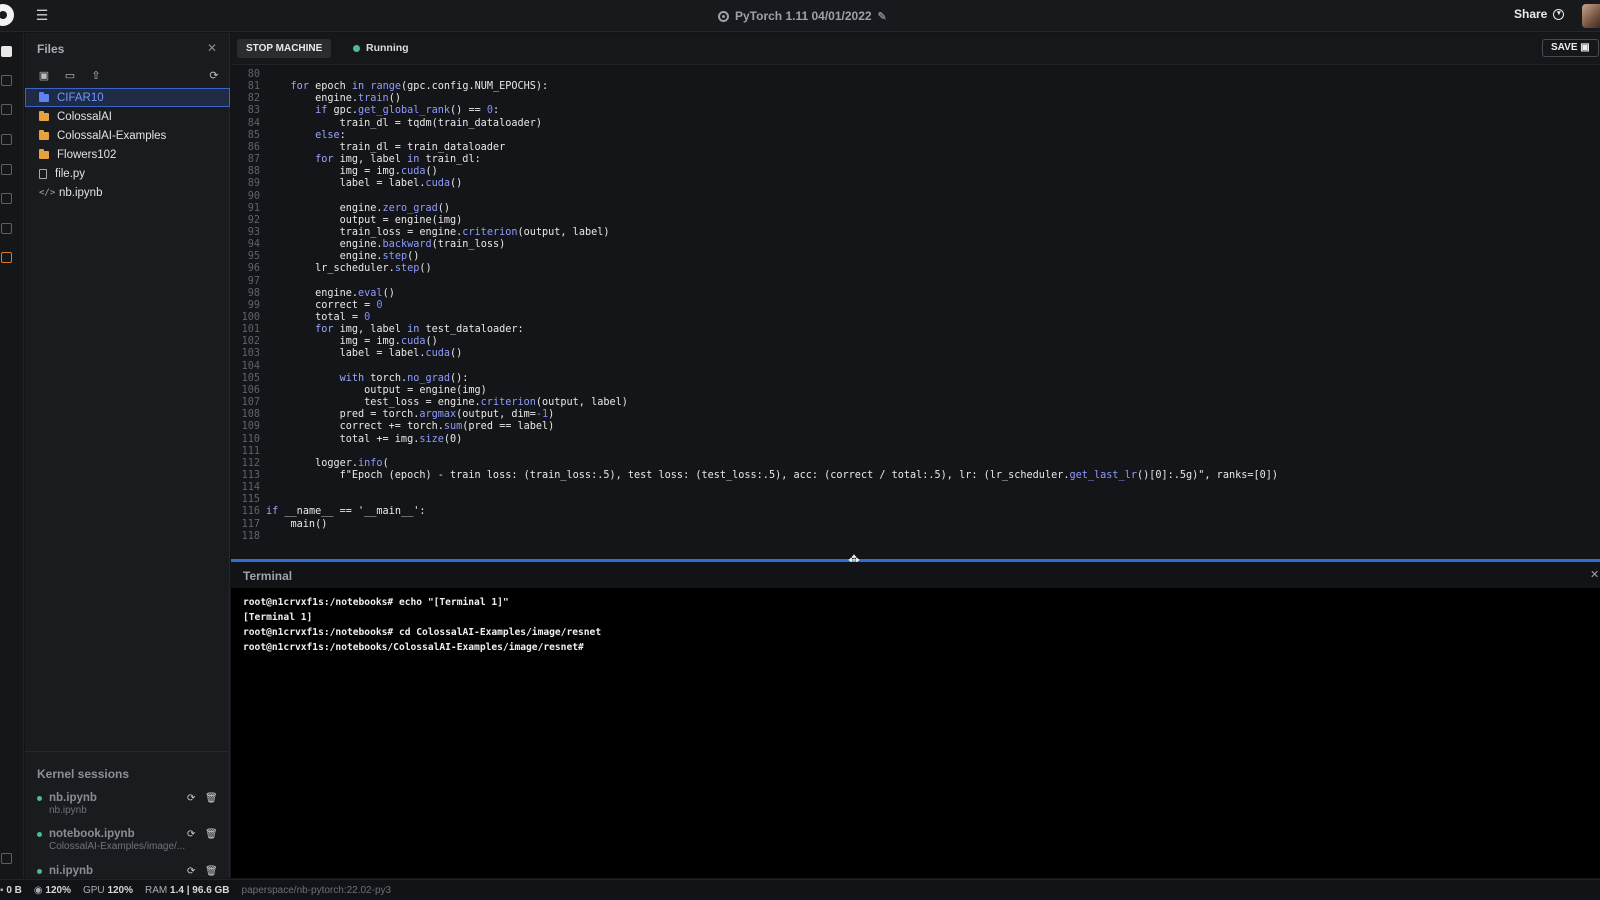  Describe the element at coordinates (398, 160) in the screenshot. I see `code-text: for img, label in train_dl:` at that location.